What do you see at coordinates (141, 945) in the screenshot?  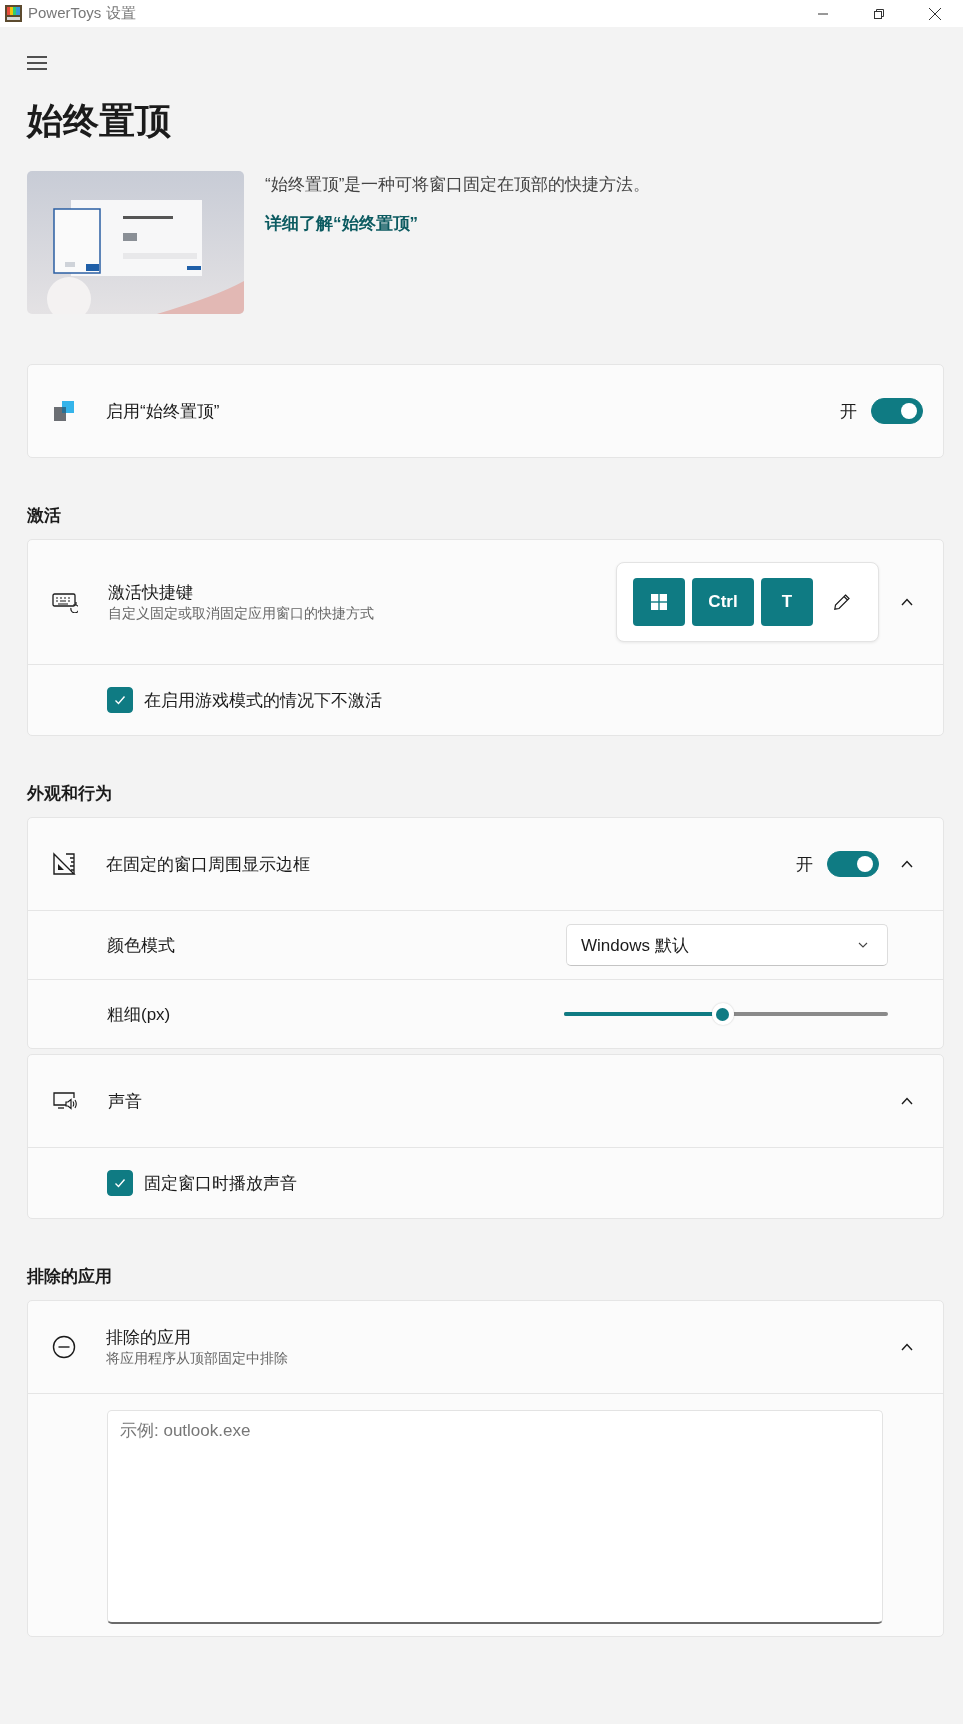 I see `setting-label: 颜色模式` at bounding box center [141, 945].